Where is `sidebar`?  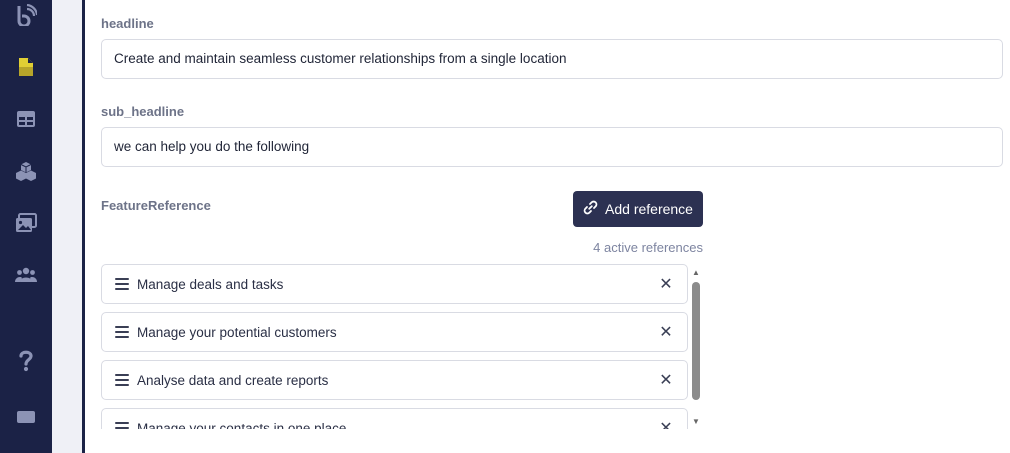 sidebar is located at coordinates (26, 226).